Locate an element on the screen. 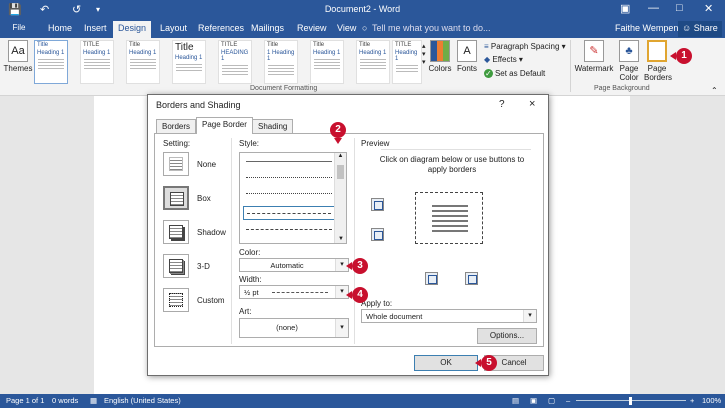 Image resolution: width=725 pixels, height=408 pixels. divider is located at coordinates (231, 241).